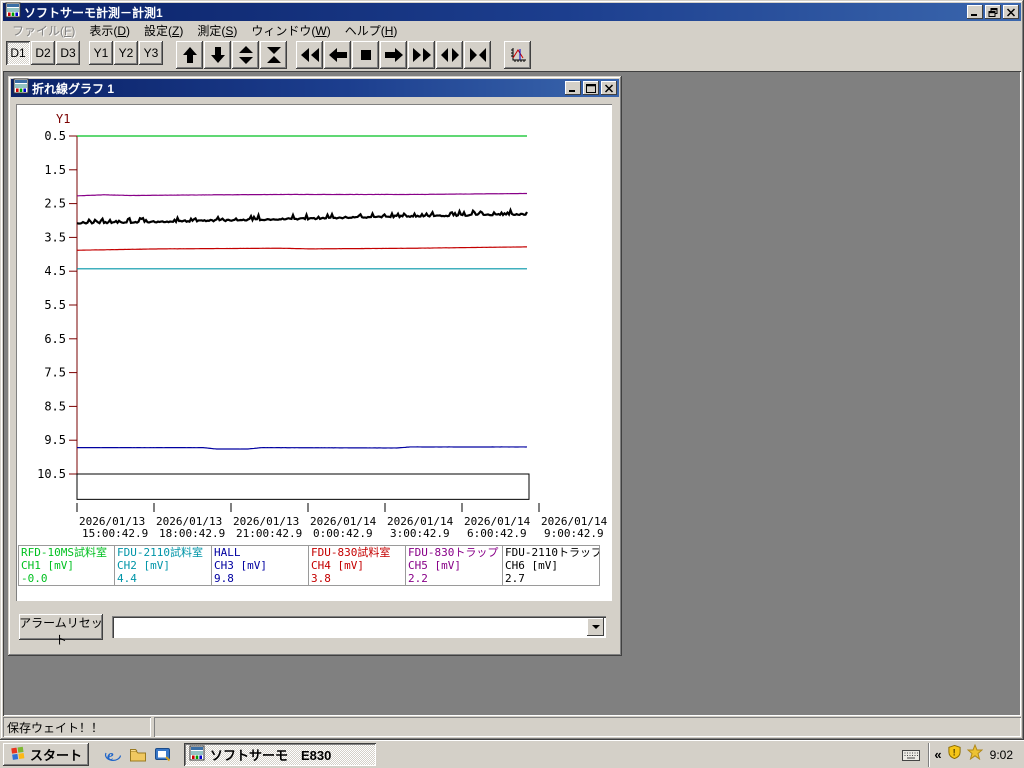 This screenshot has width=1024, height=768. I want to click on y1-button: Y1, so click(101, 53).